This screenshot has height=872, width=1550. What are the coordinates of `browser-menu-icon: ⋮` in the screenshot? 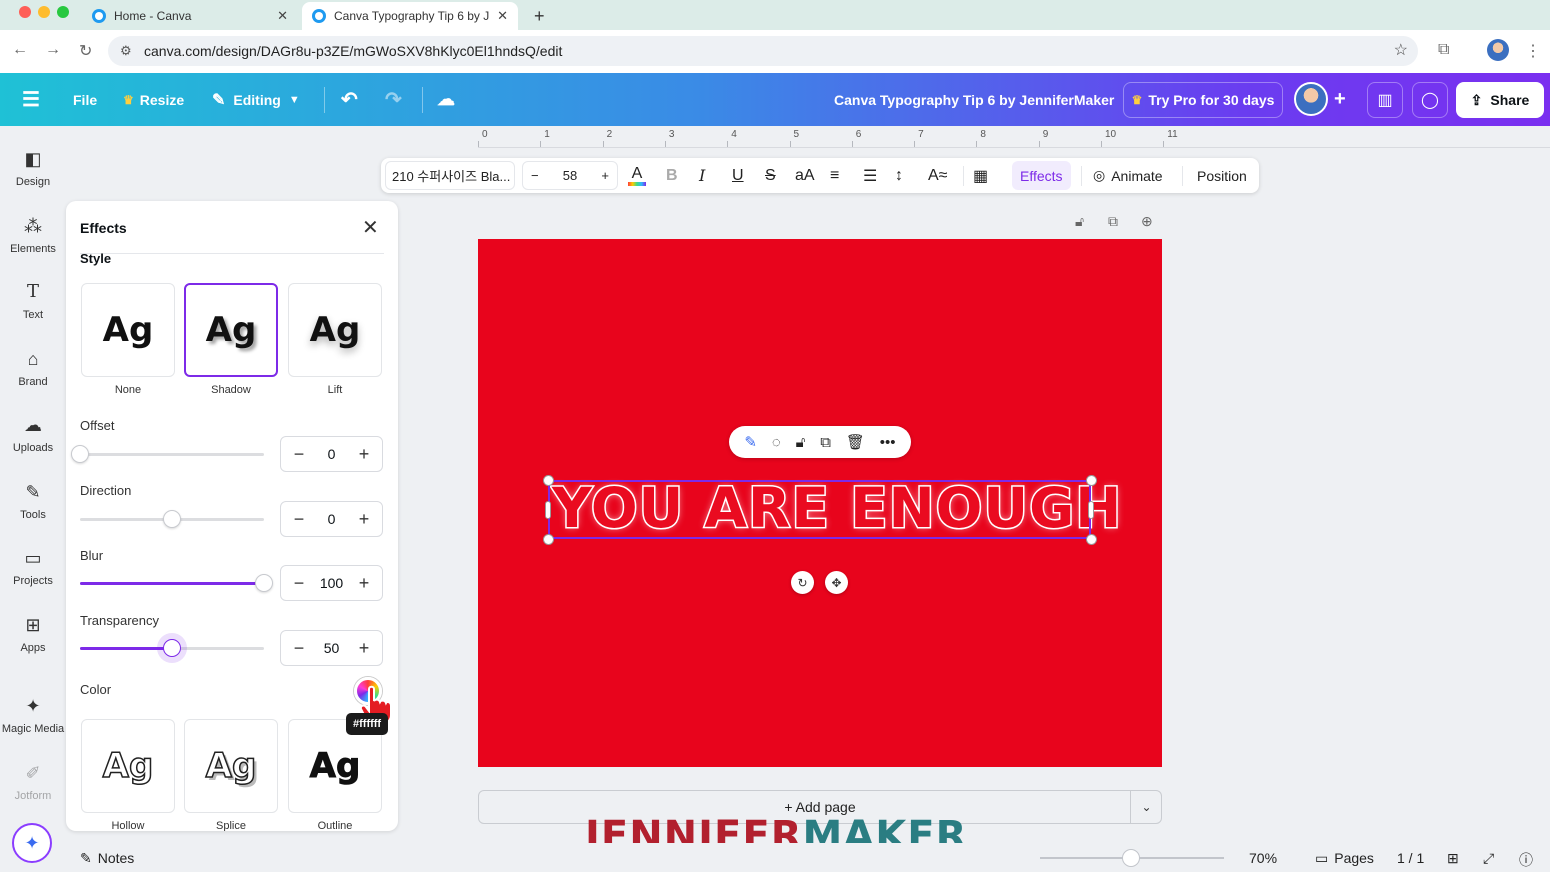 It's located at (1533, 51).